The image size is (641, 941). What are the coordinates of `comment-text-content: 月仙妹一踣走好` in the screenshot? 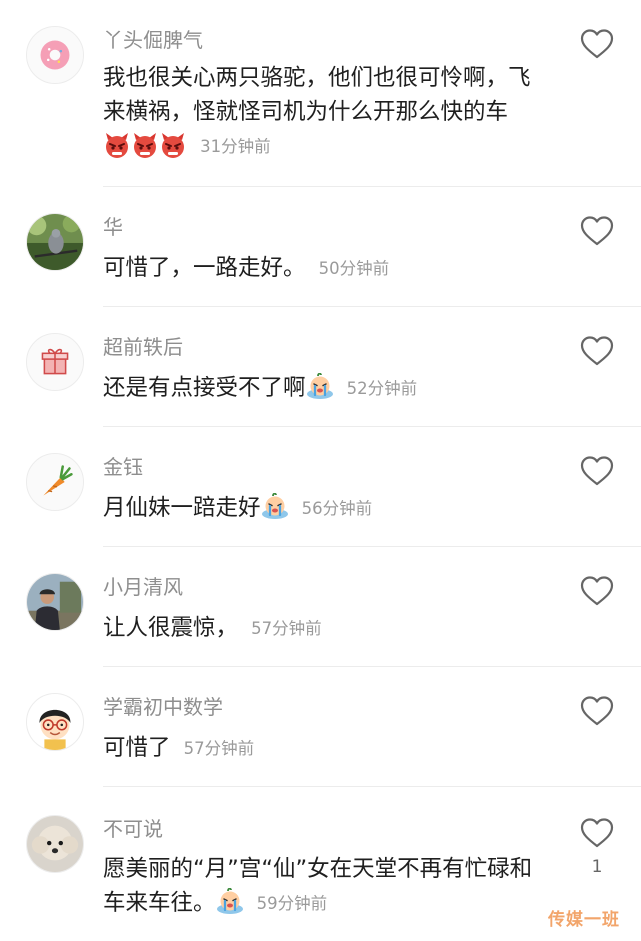 It's located at (182, 508).